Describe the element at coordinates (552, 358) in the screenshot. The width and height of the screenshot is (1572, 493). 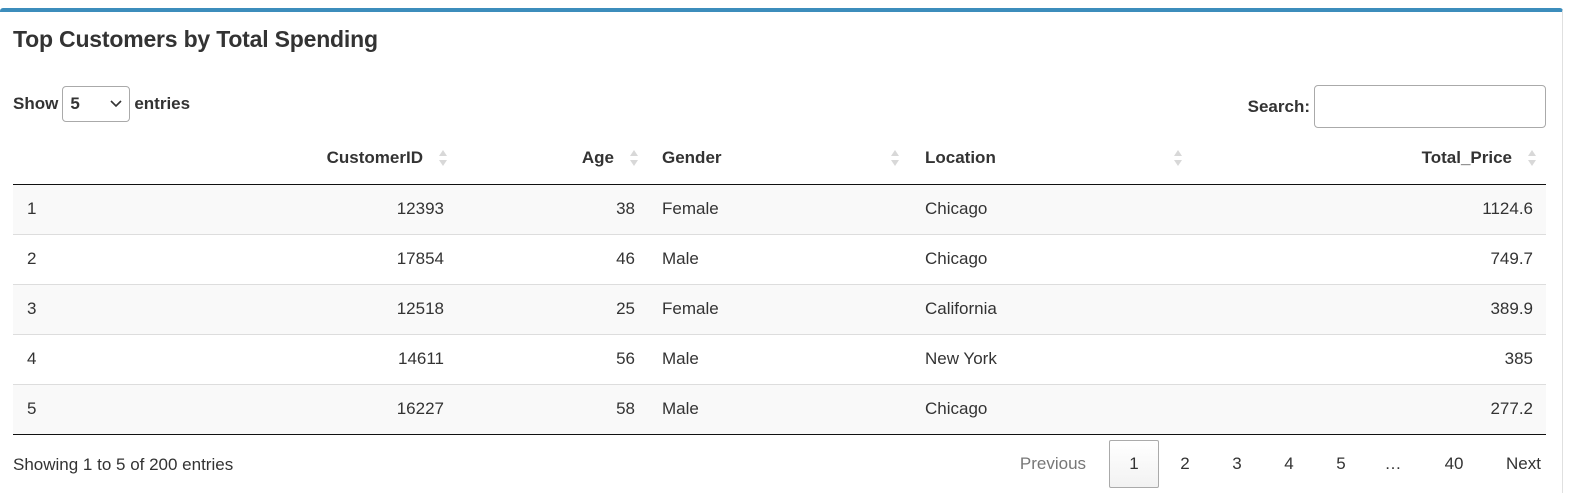
I see `cell-age: 56` at that location.